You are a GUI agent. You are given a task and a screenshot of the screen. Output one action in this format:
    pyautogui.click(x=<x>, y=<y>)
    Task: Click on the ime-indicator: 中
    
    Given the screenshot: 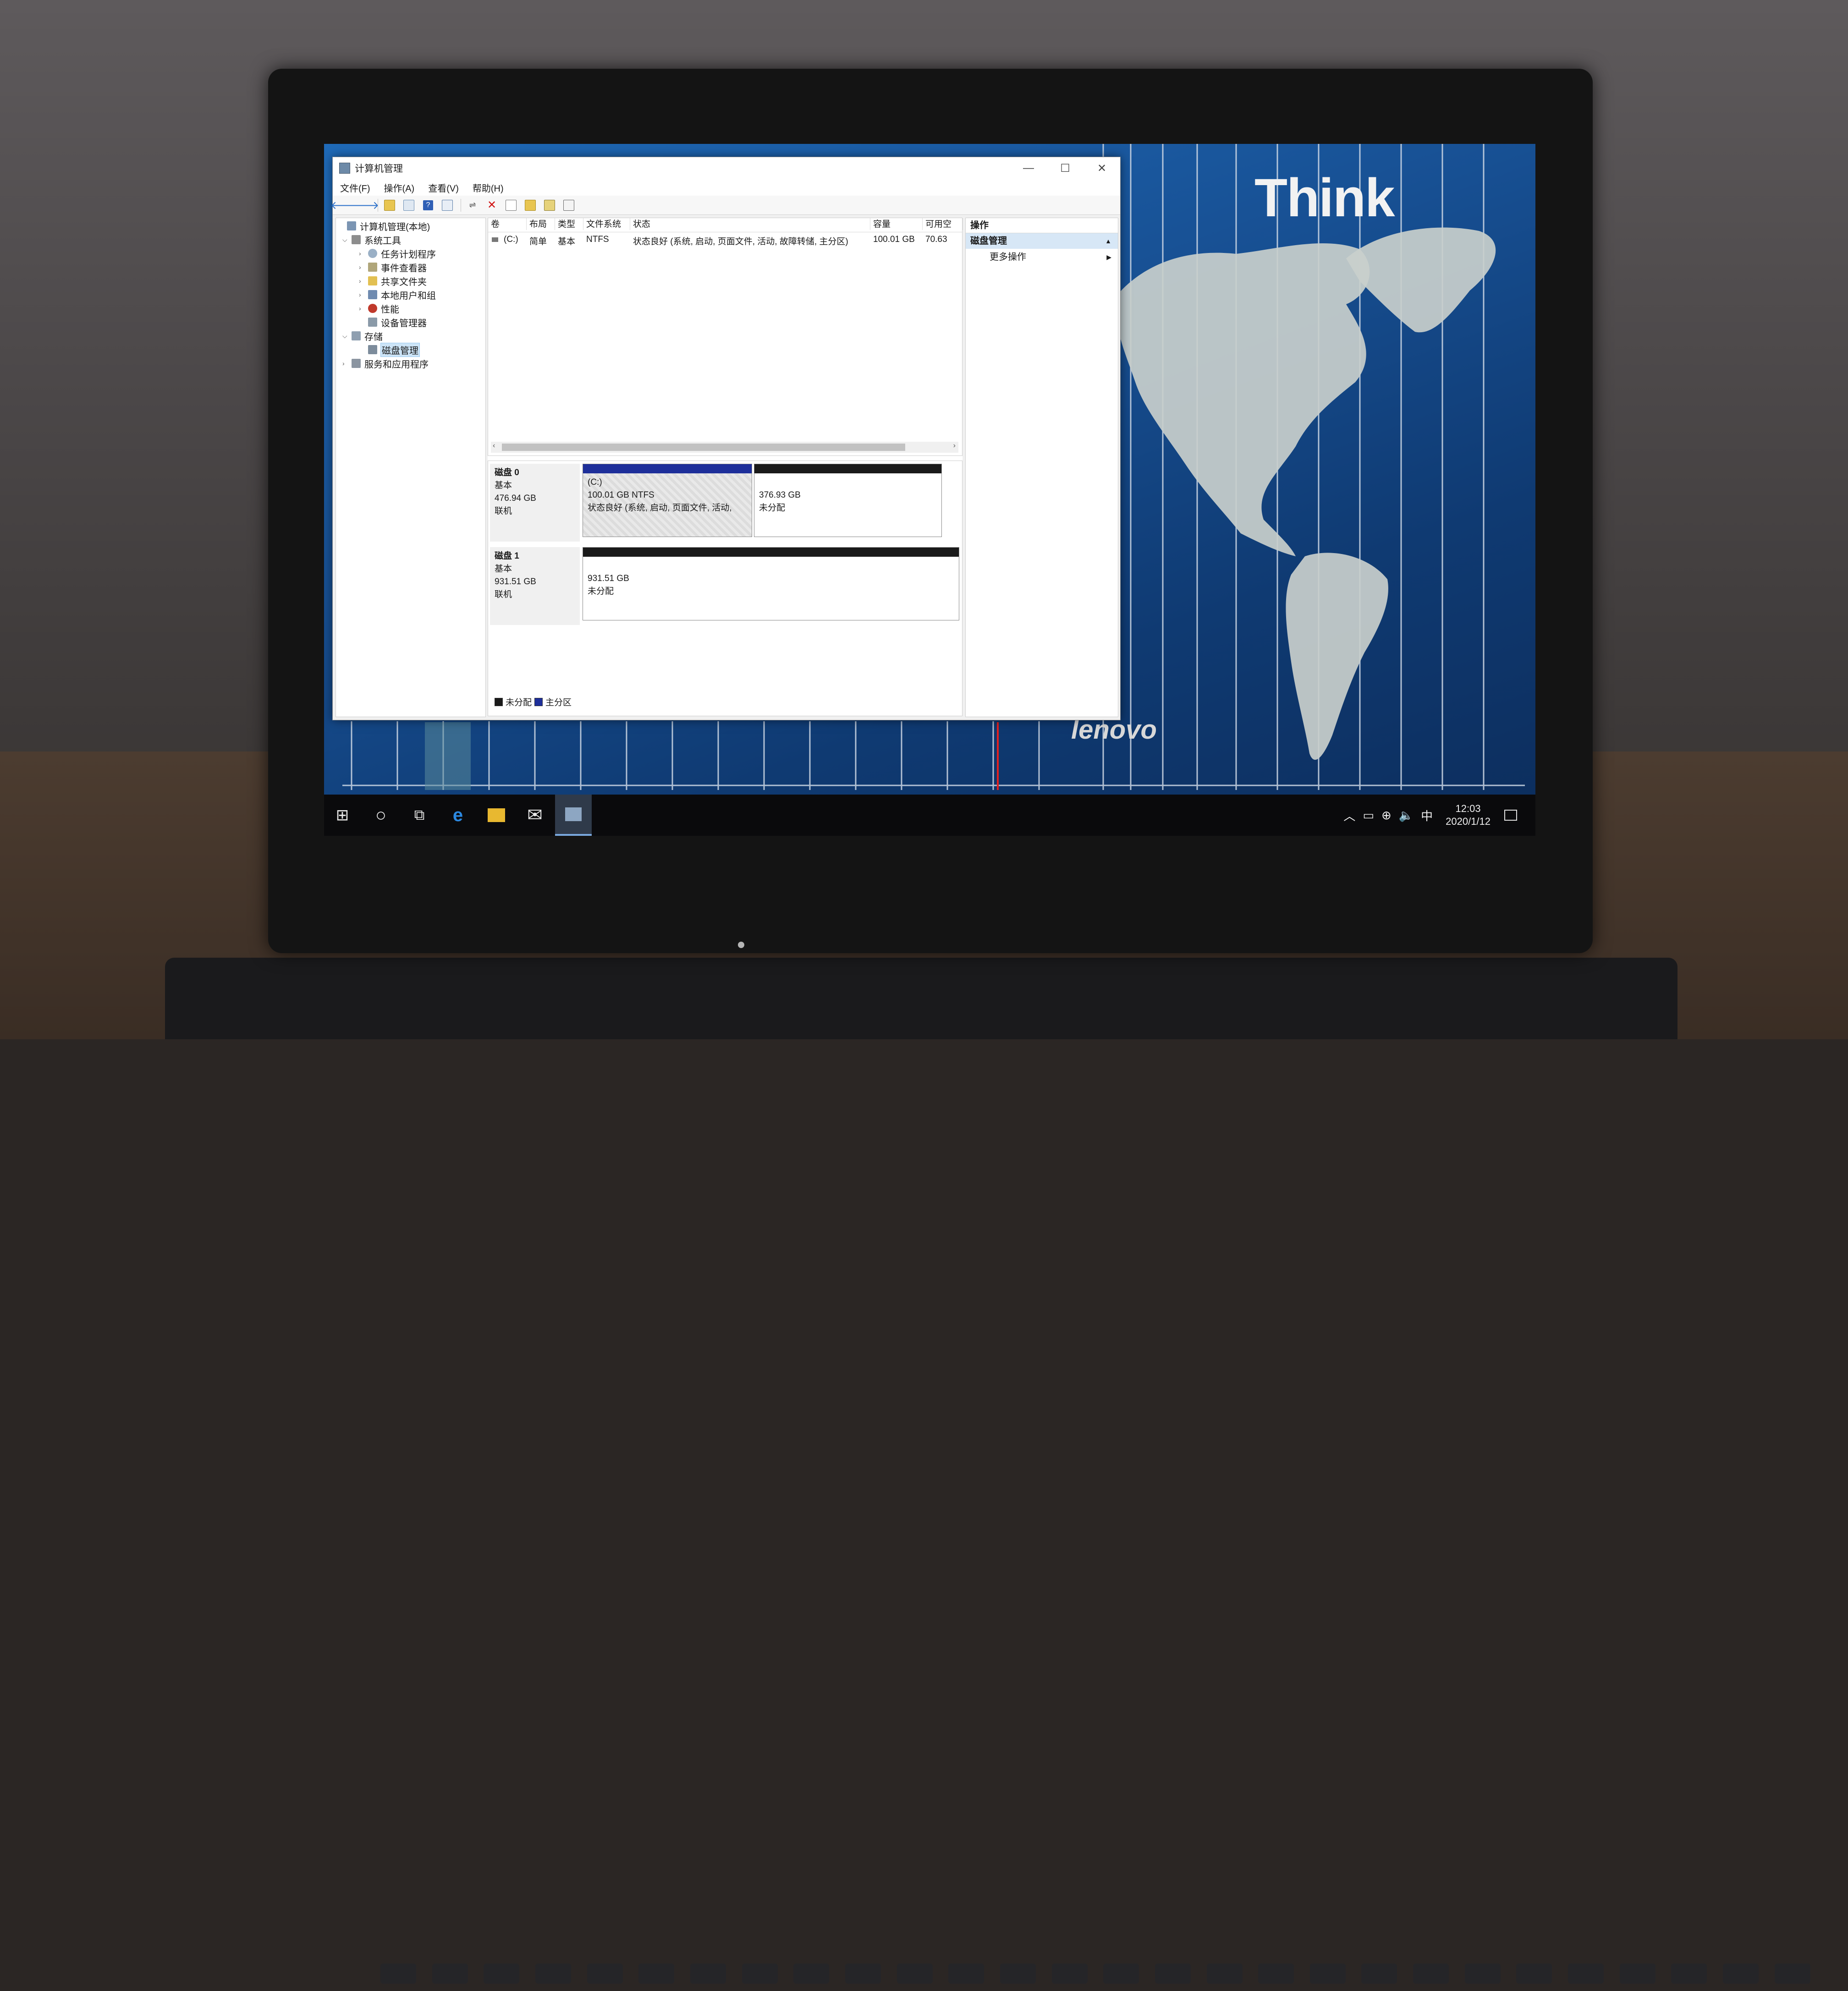 What is the action you would take?
    pyautogui.click(x=1427, y=815)
    